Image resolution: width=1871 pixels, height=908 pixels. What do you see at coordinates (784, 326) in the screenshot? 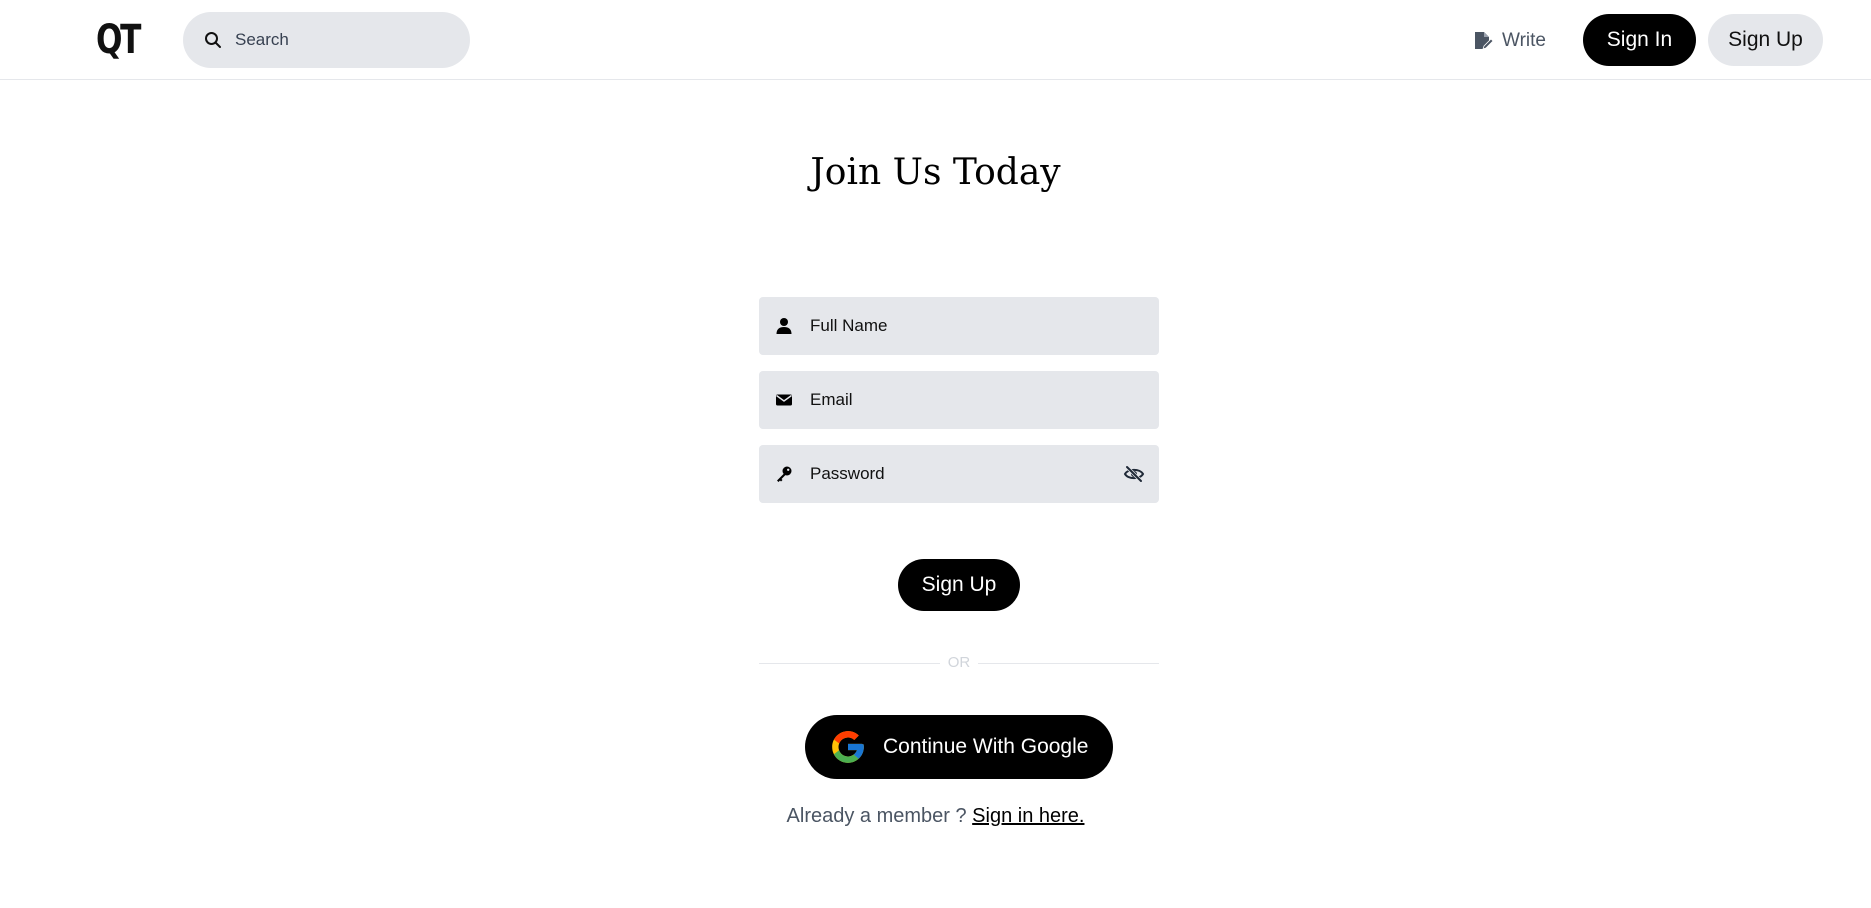
I see `user-icon` at bounding box center [784, 326].